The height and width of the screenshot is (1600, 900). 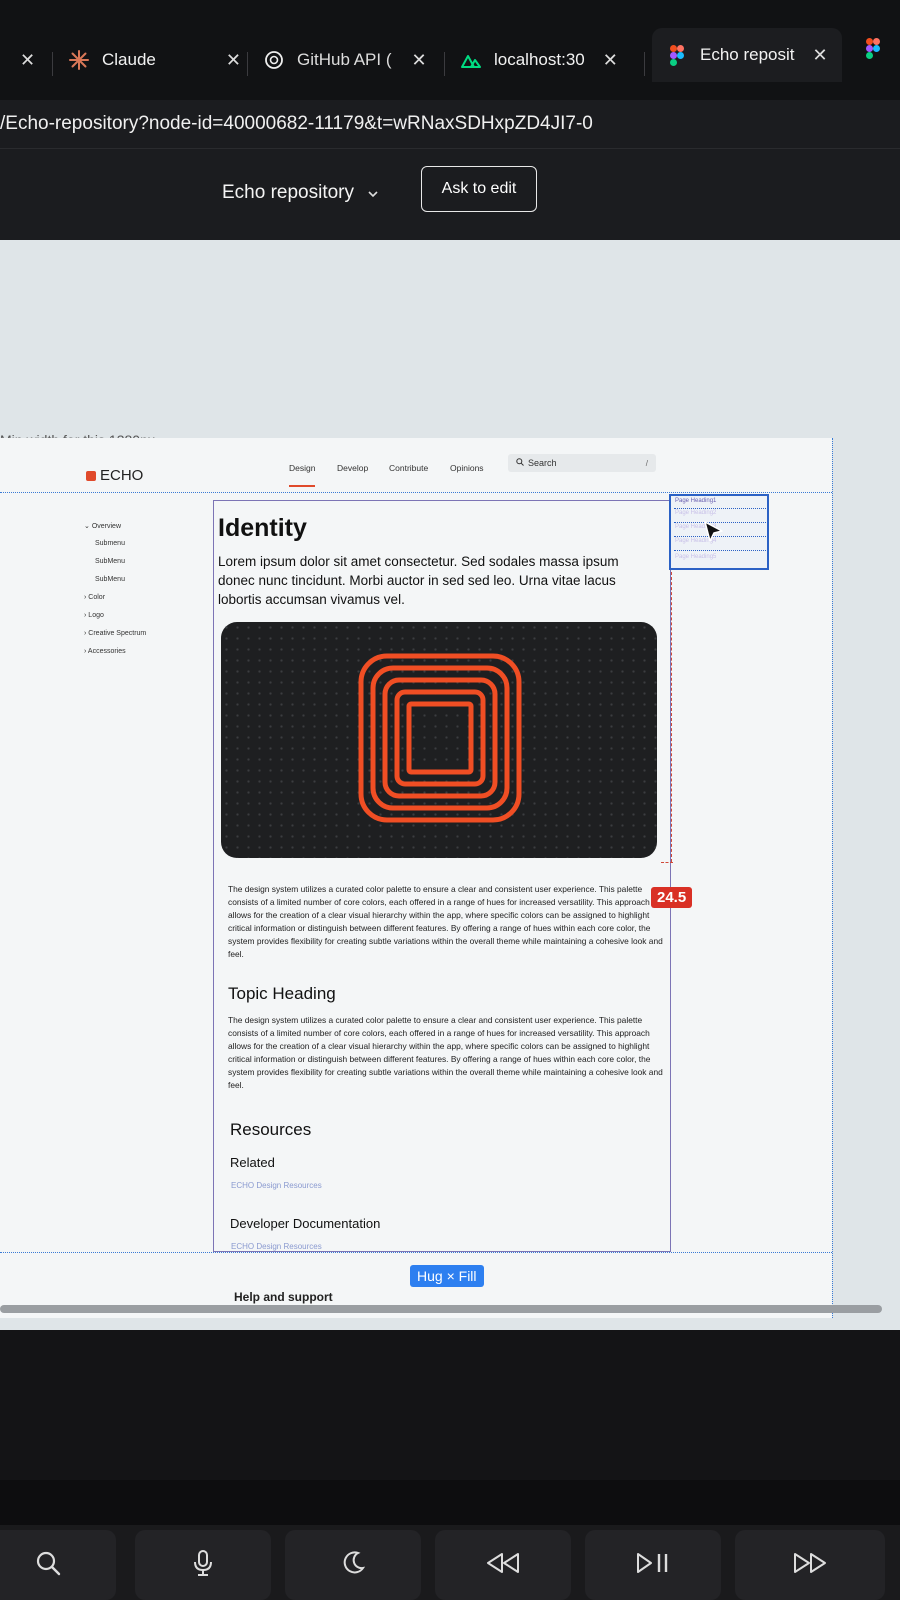 What do you see at coordinates (302, 475) in the screenshot?
I see `nav-design: Design` at bounding box center [302, 475].